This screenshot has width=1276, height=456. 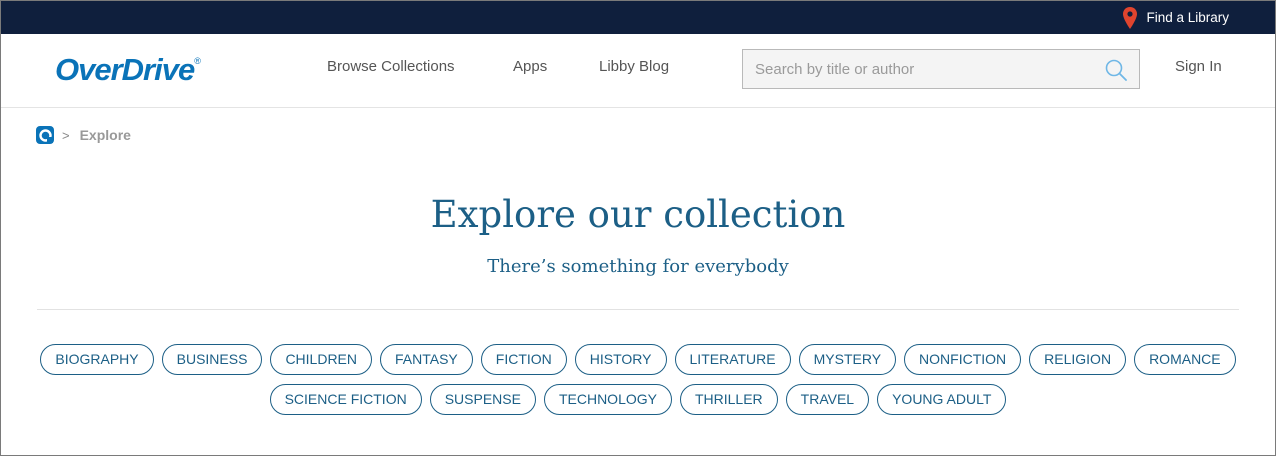 What do you see at coordinates (607, 399) in the screenshot?
I see `tag-technology: TECHNOLOGY` at bounding box center [607, 399].